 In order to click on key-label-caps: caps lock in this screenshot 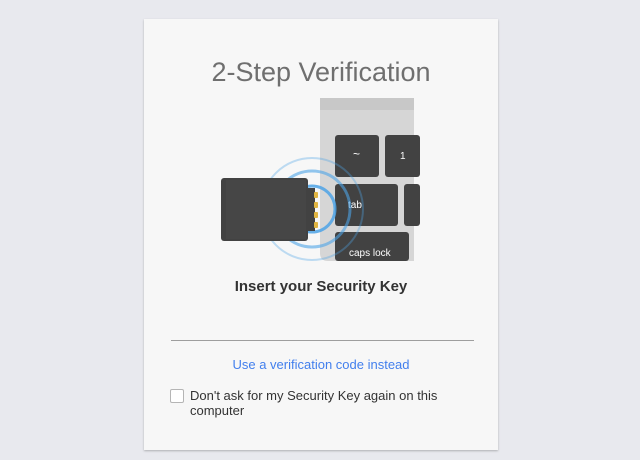, I will do `click(370, 253)`.